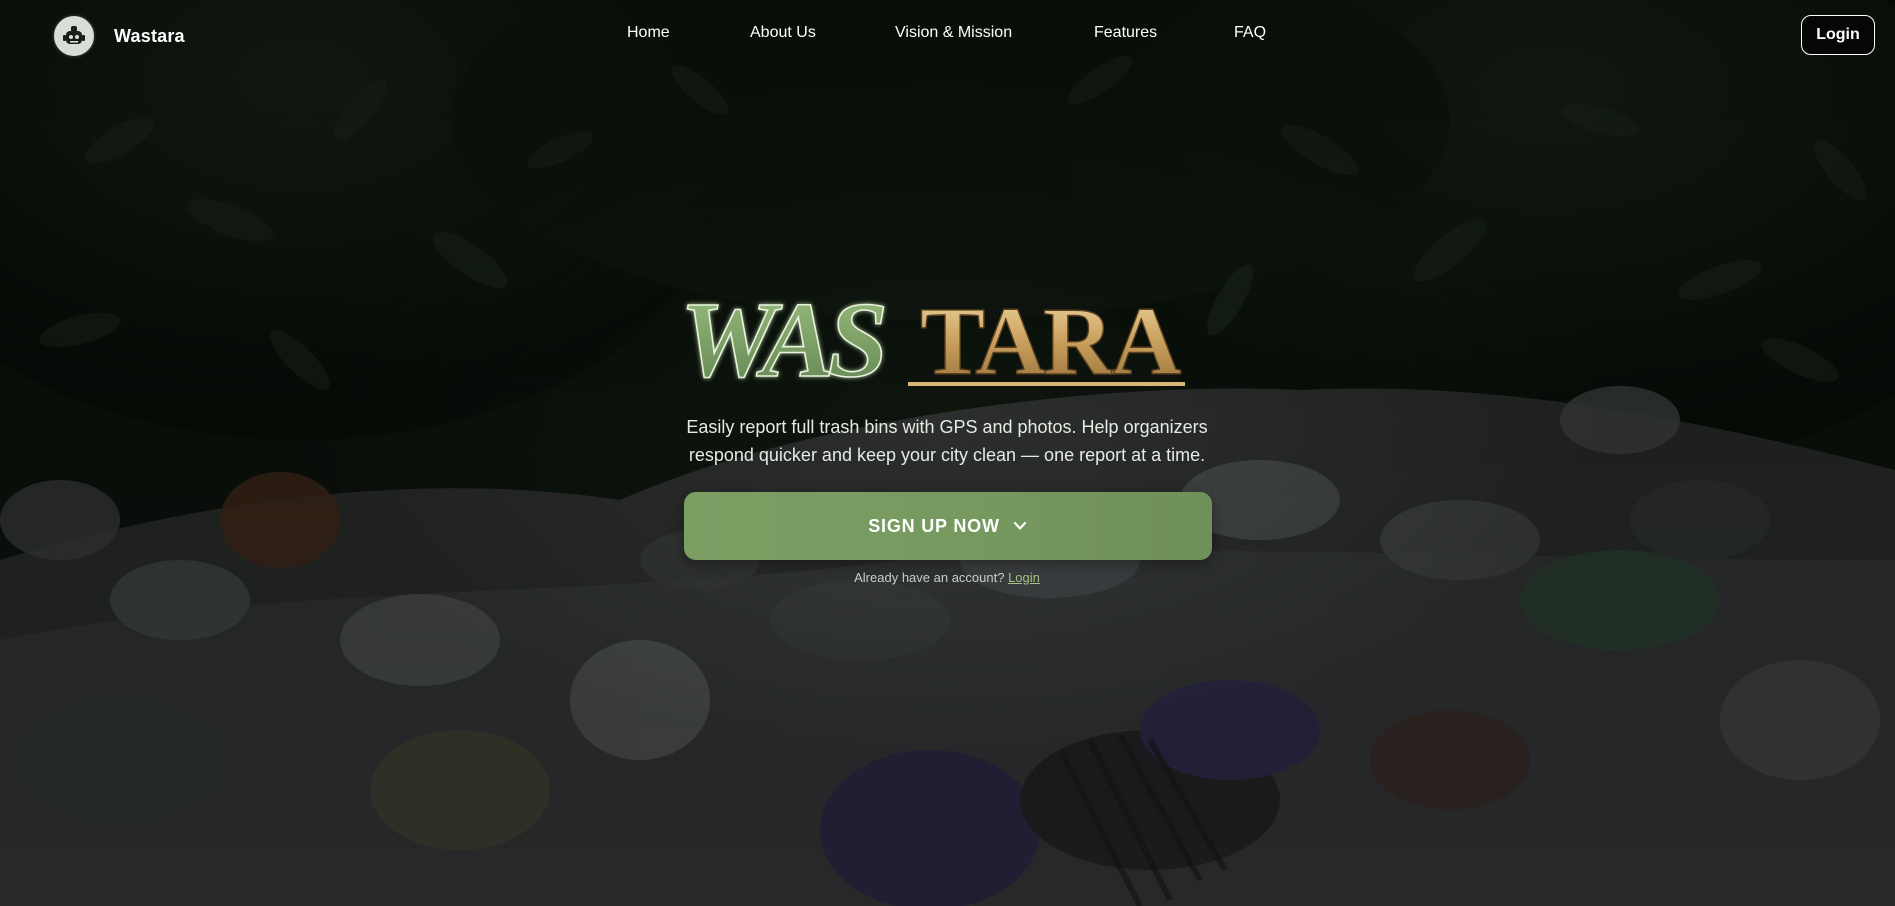 This screenshot has height=906, width=1895. What do you see at coordinates (783, 33) in the screenshot?
I see `nav-about-link: About Us` at bounding box center [783, 33].